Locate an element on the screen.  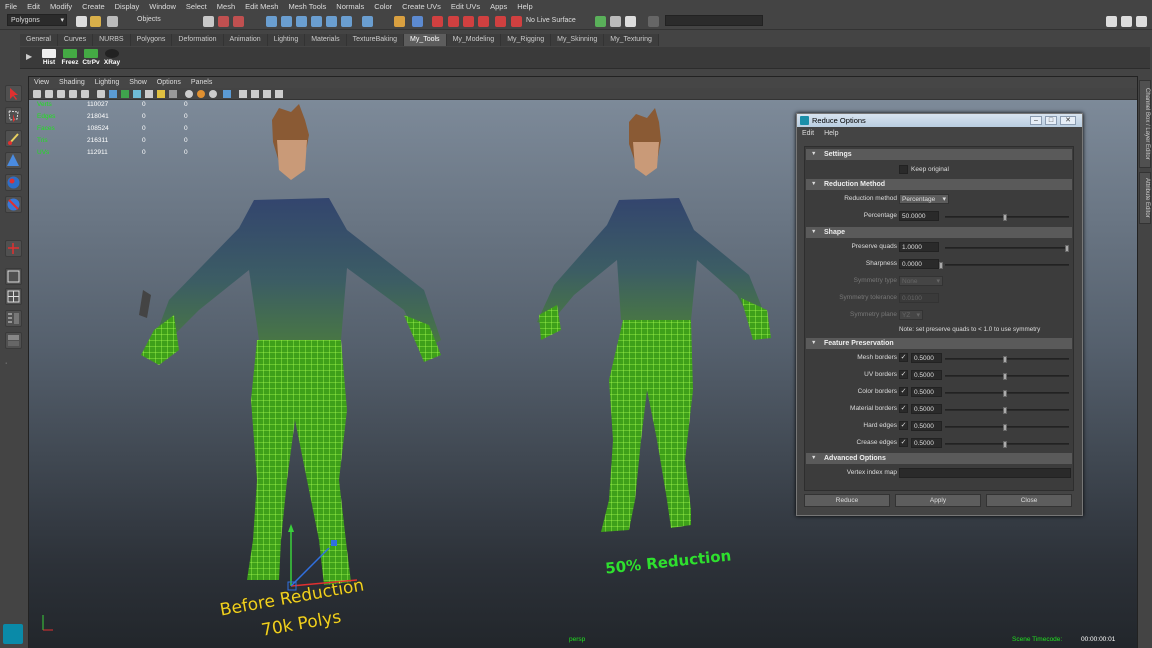
character-reduced is located at coordinates (654, 320).